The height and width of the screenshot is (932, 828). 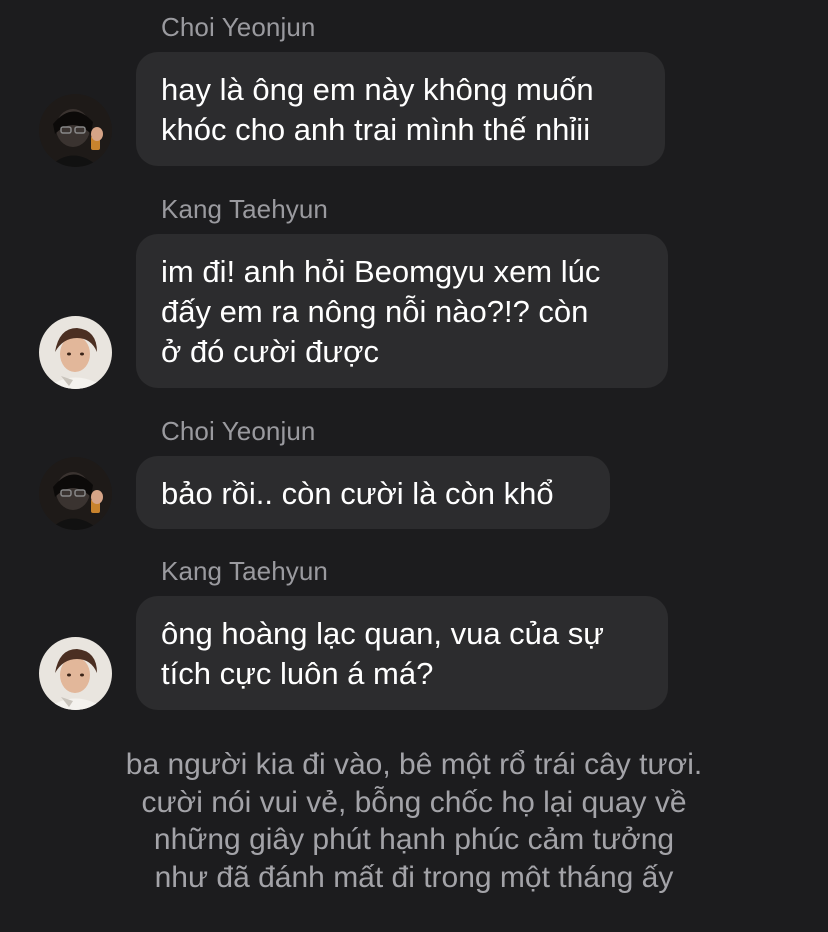 I want to click on message-line: tích cực luôn á má?, so click(x=297, y=673).